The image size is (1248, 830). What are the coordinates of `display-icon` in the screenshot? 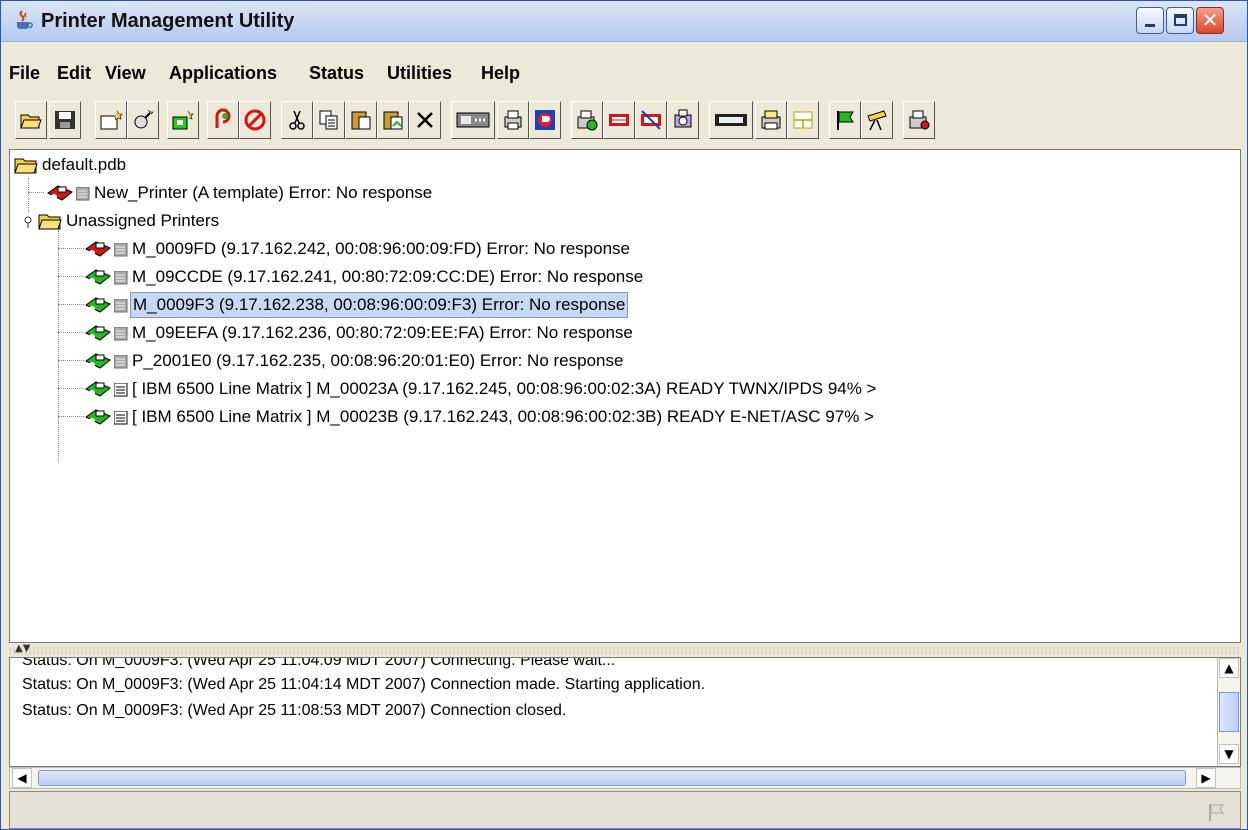 It's located at (731, 120).